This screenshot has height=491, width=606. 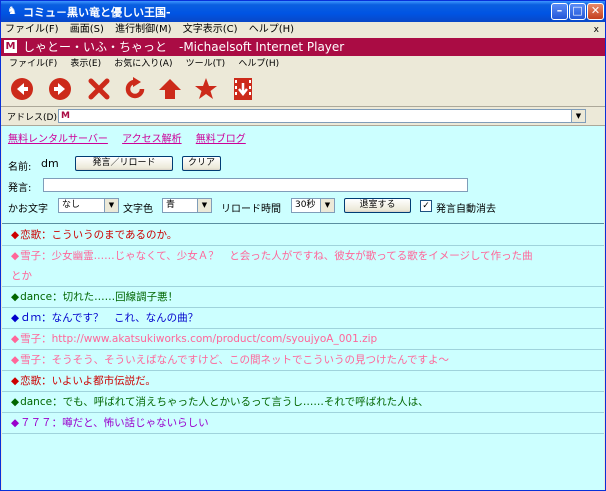 What do you see at coordinates (20, 167) in the screenshot?
I see `name-label: 名前:` at bounding box center [20, 167].